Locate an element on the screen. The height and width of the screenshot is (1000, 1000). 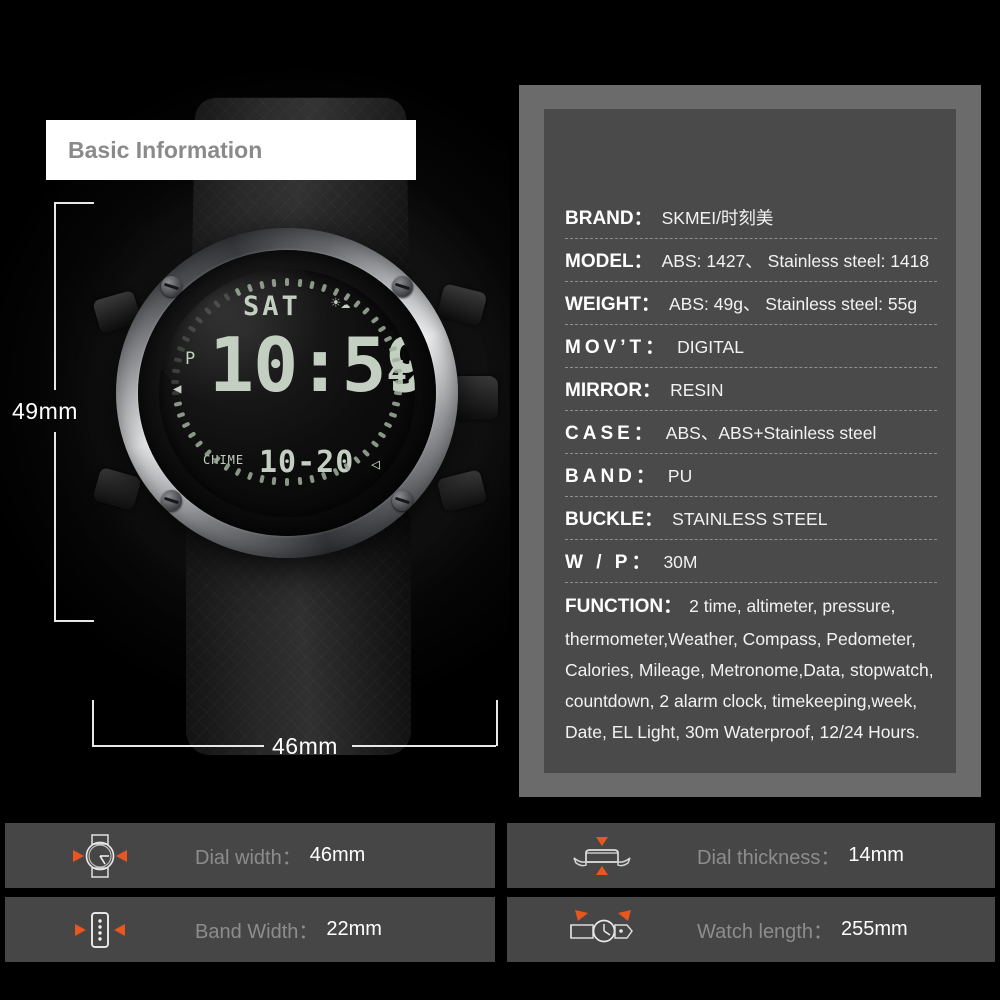
spec-row: BUCKLE： STAINLESS STEEL is located at coordinates (751, 518).